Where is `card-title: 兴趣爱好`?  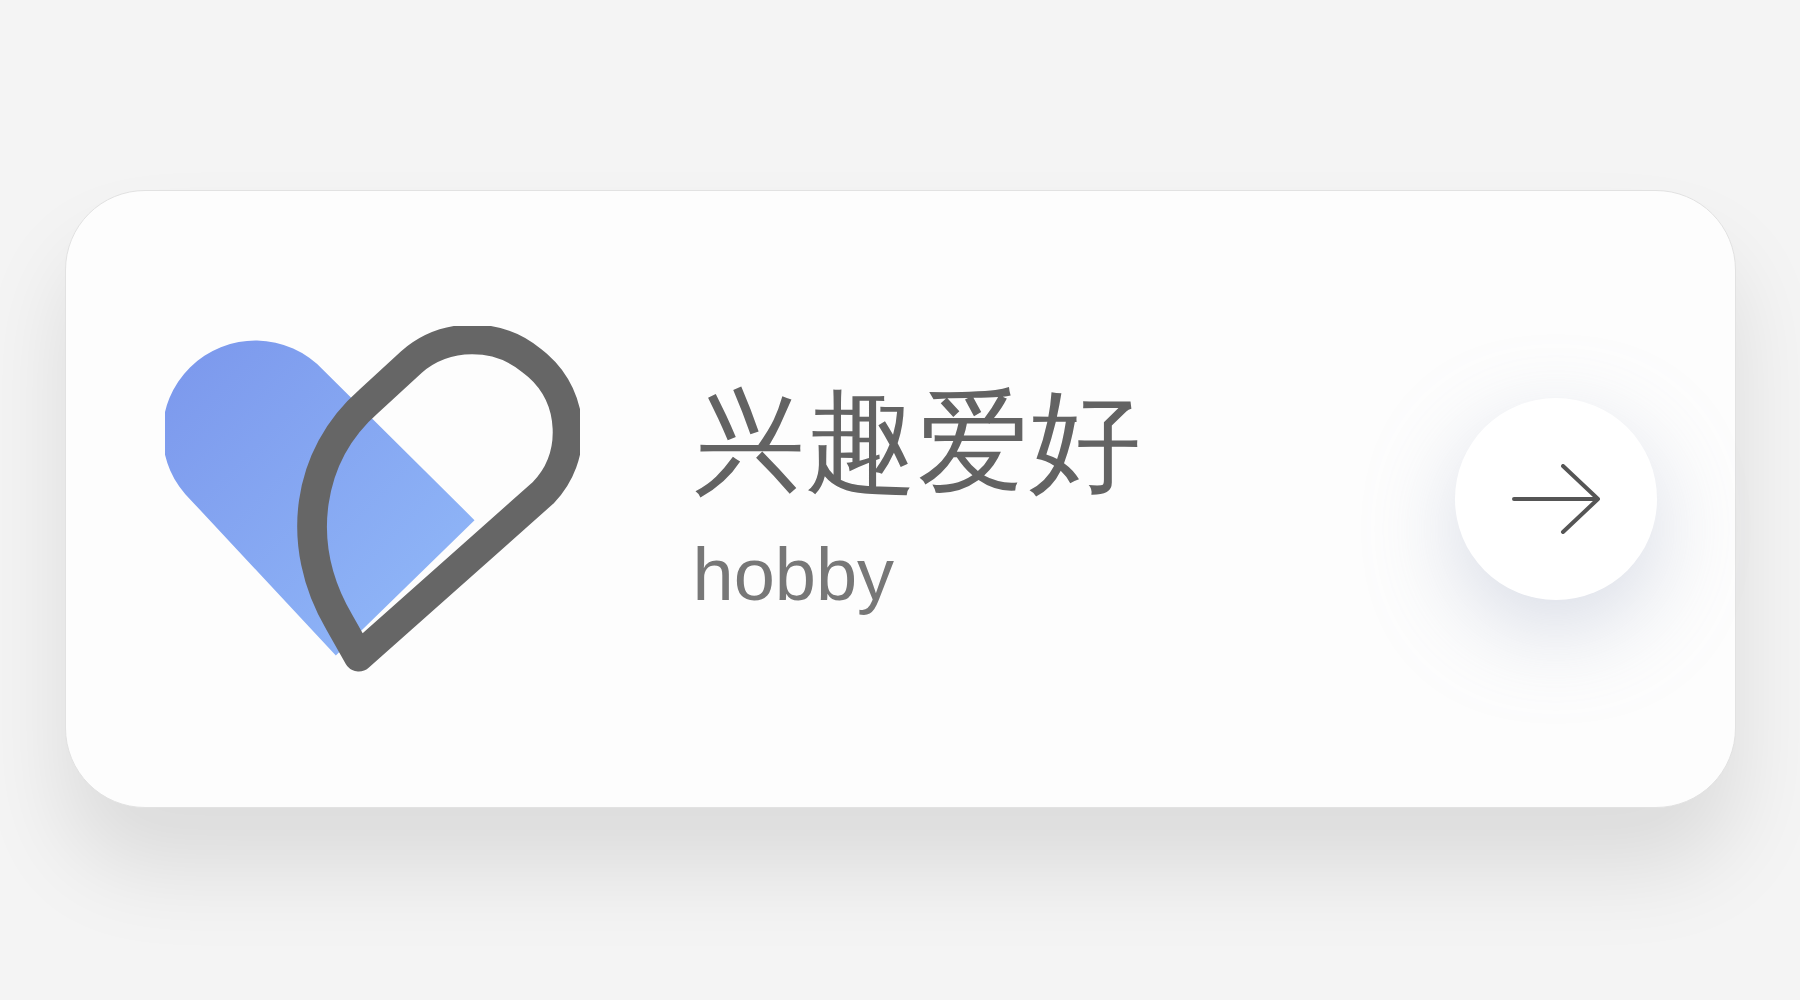 card-title: 兴趣爱好 is located at coordinates (916, 442).